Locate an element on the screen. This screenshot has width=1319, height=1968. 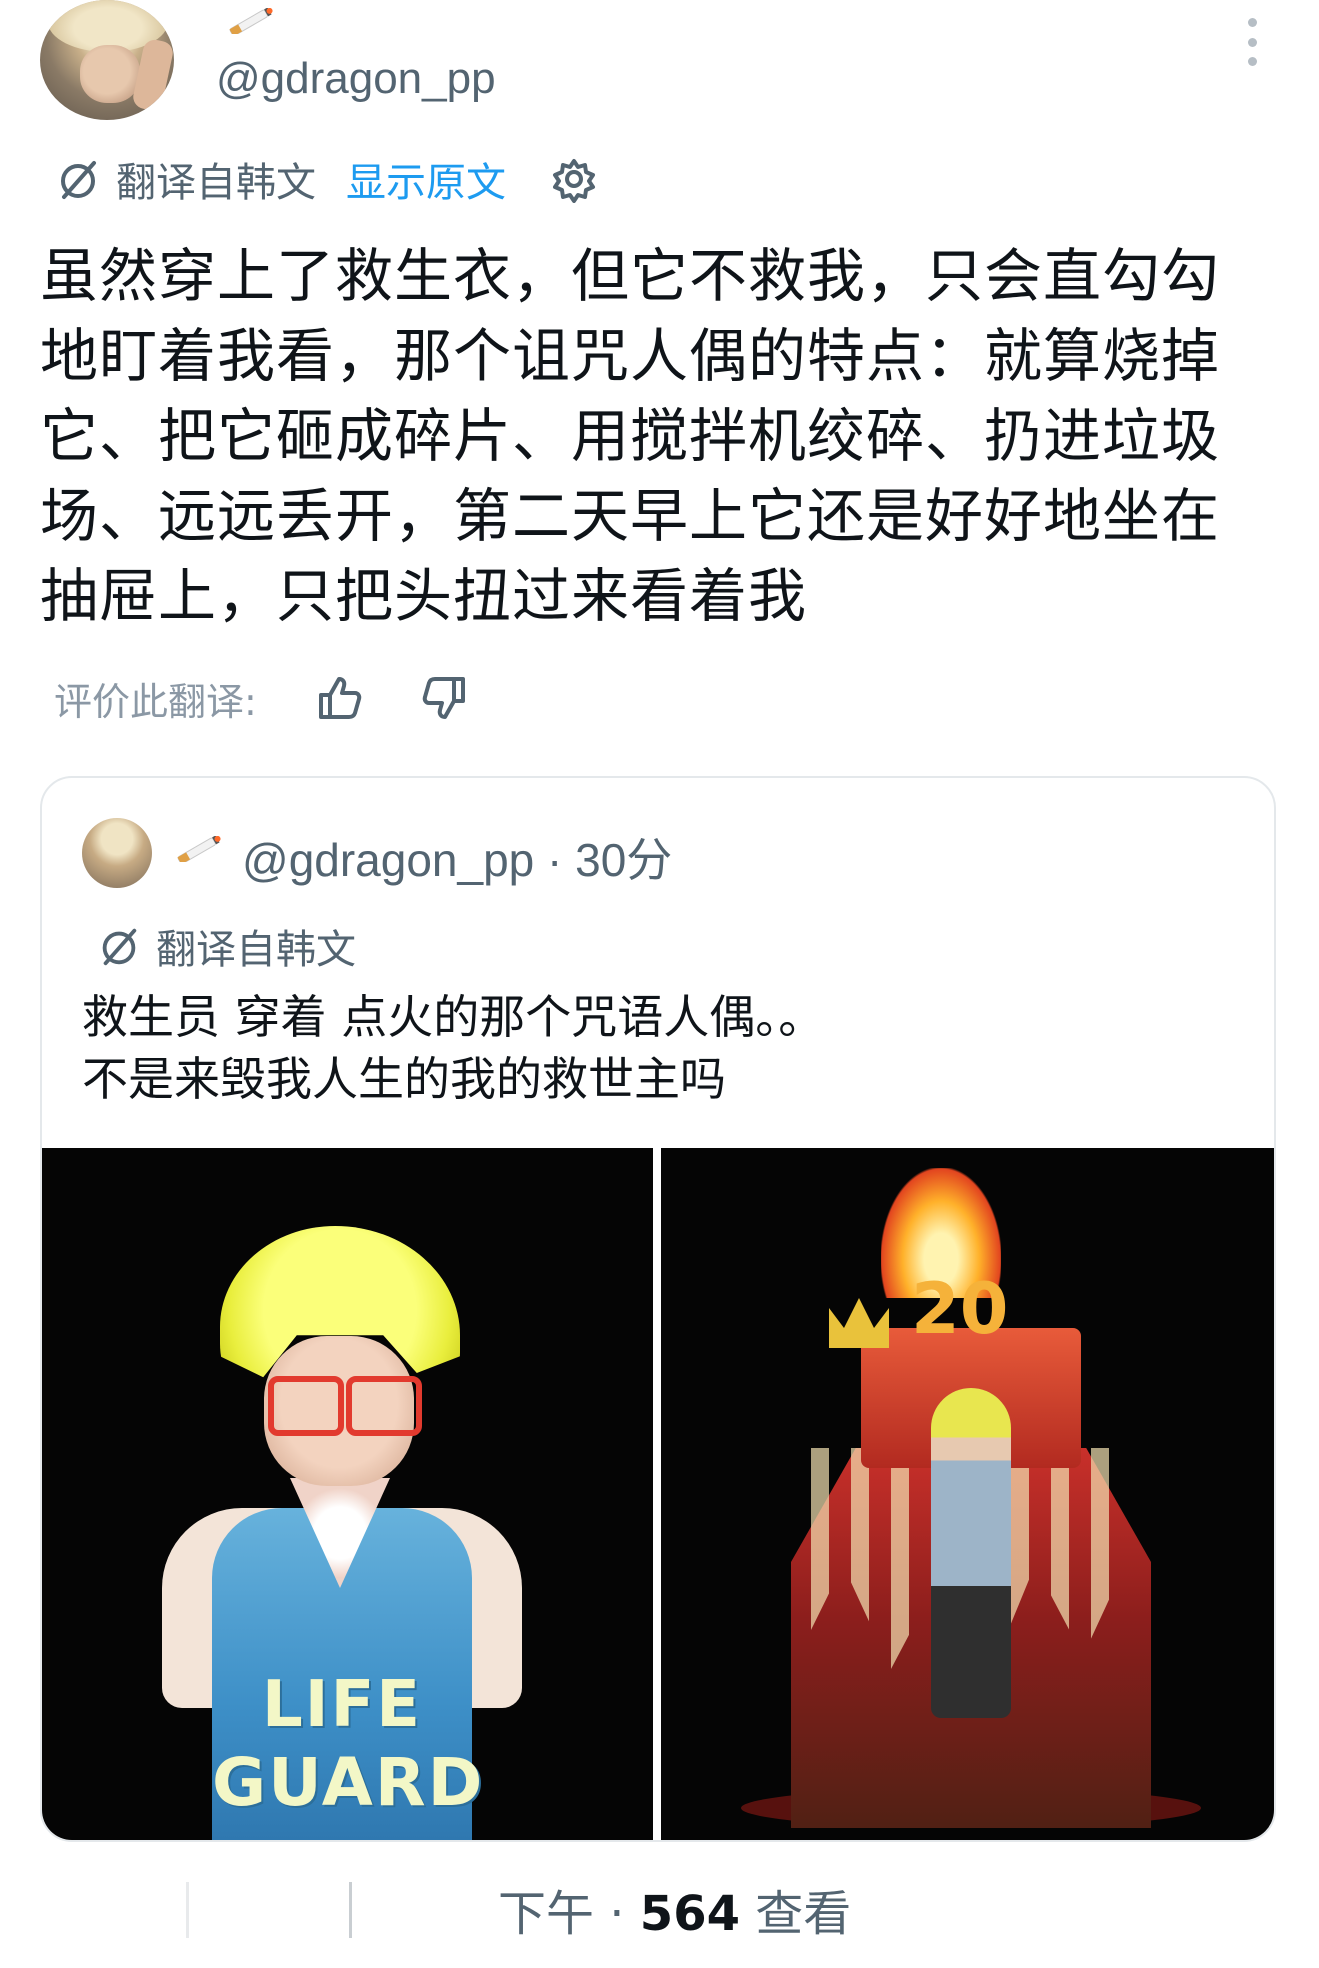
quoted-author-handle: @gdragon_pp · 30分 is located at coordinates (457, 857).